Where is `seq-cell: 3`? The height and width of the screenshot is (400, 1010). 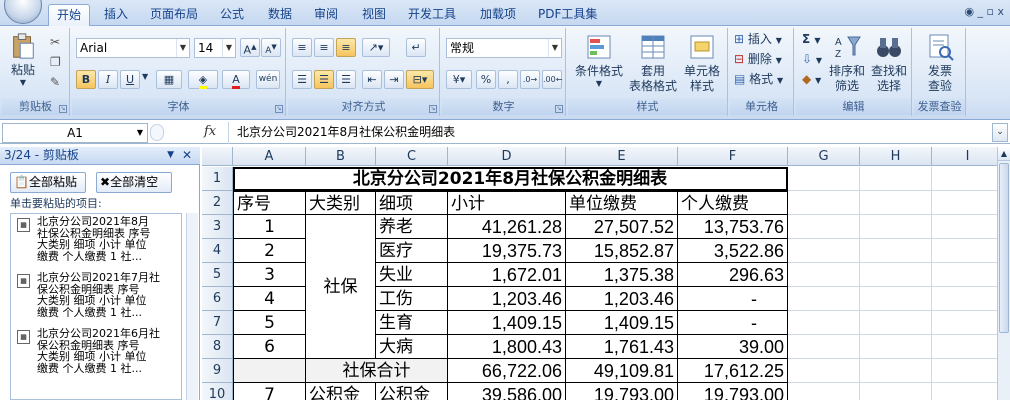
seq-cell: 3 is located at coordinates (269, 275).